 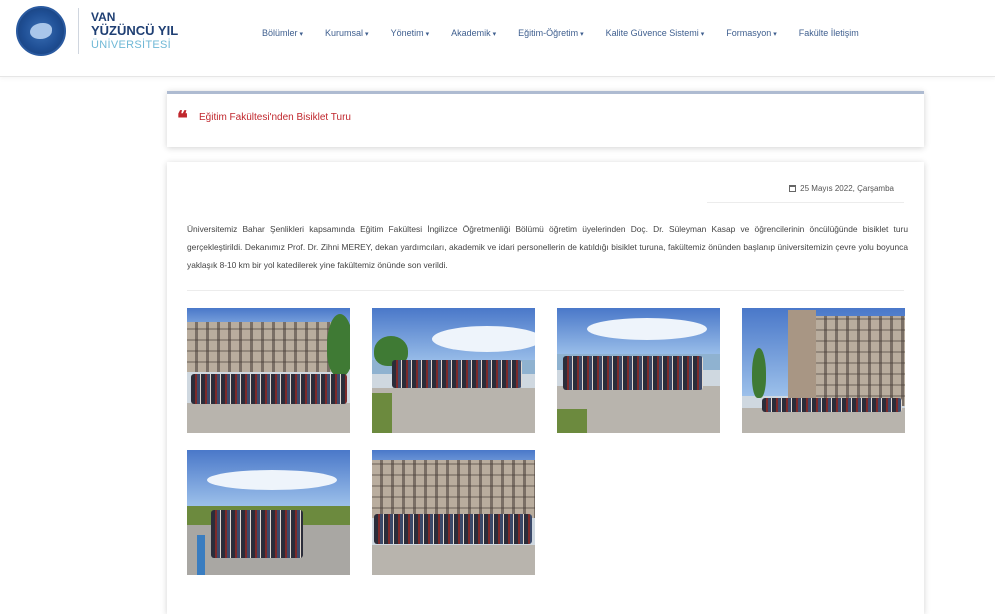 What do you see at coordinates (201, 555) in the screenshot?
I see `photo-barrier` at bounding box center [201, 555].